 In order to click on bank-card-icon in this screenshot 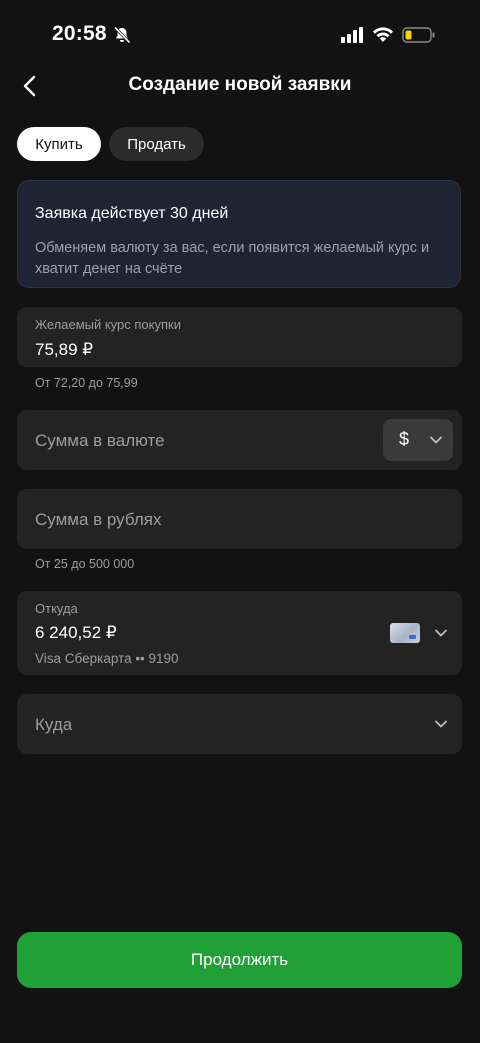, I will do `click(405, 633)`.